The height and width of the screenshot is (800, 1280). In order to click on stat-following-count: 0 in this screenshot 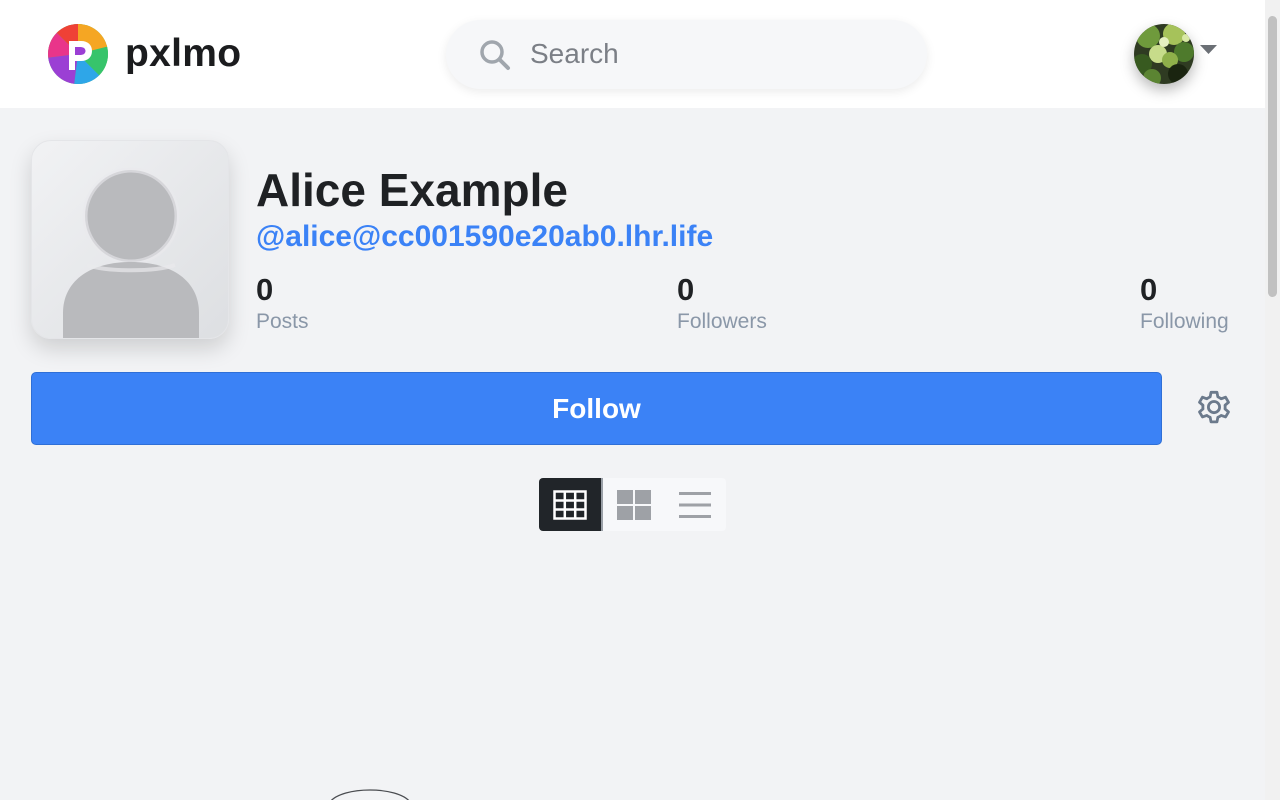, I will do `click(1149, 289)`.